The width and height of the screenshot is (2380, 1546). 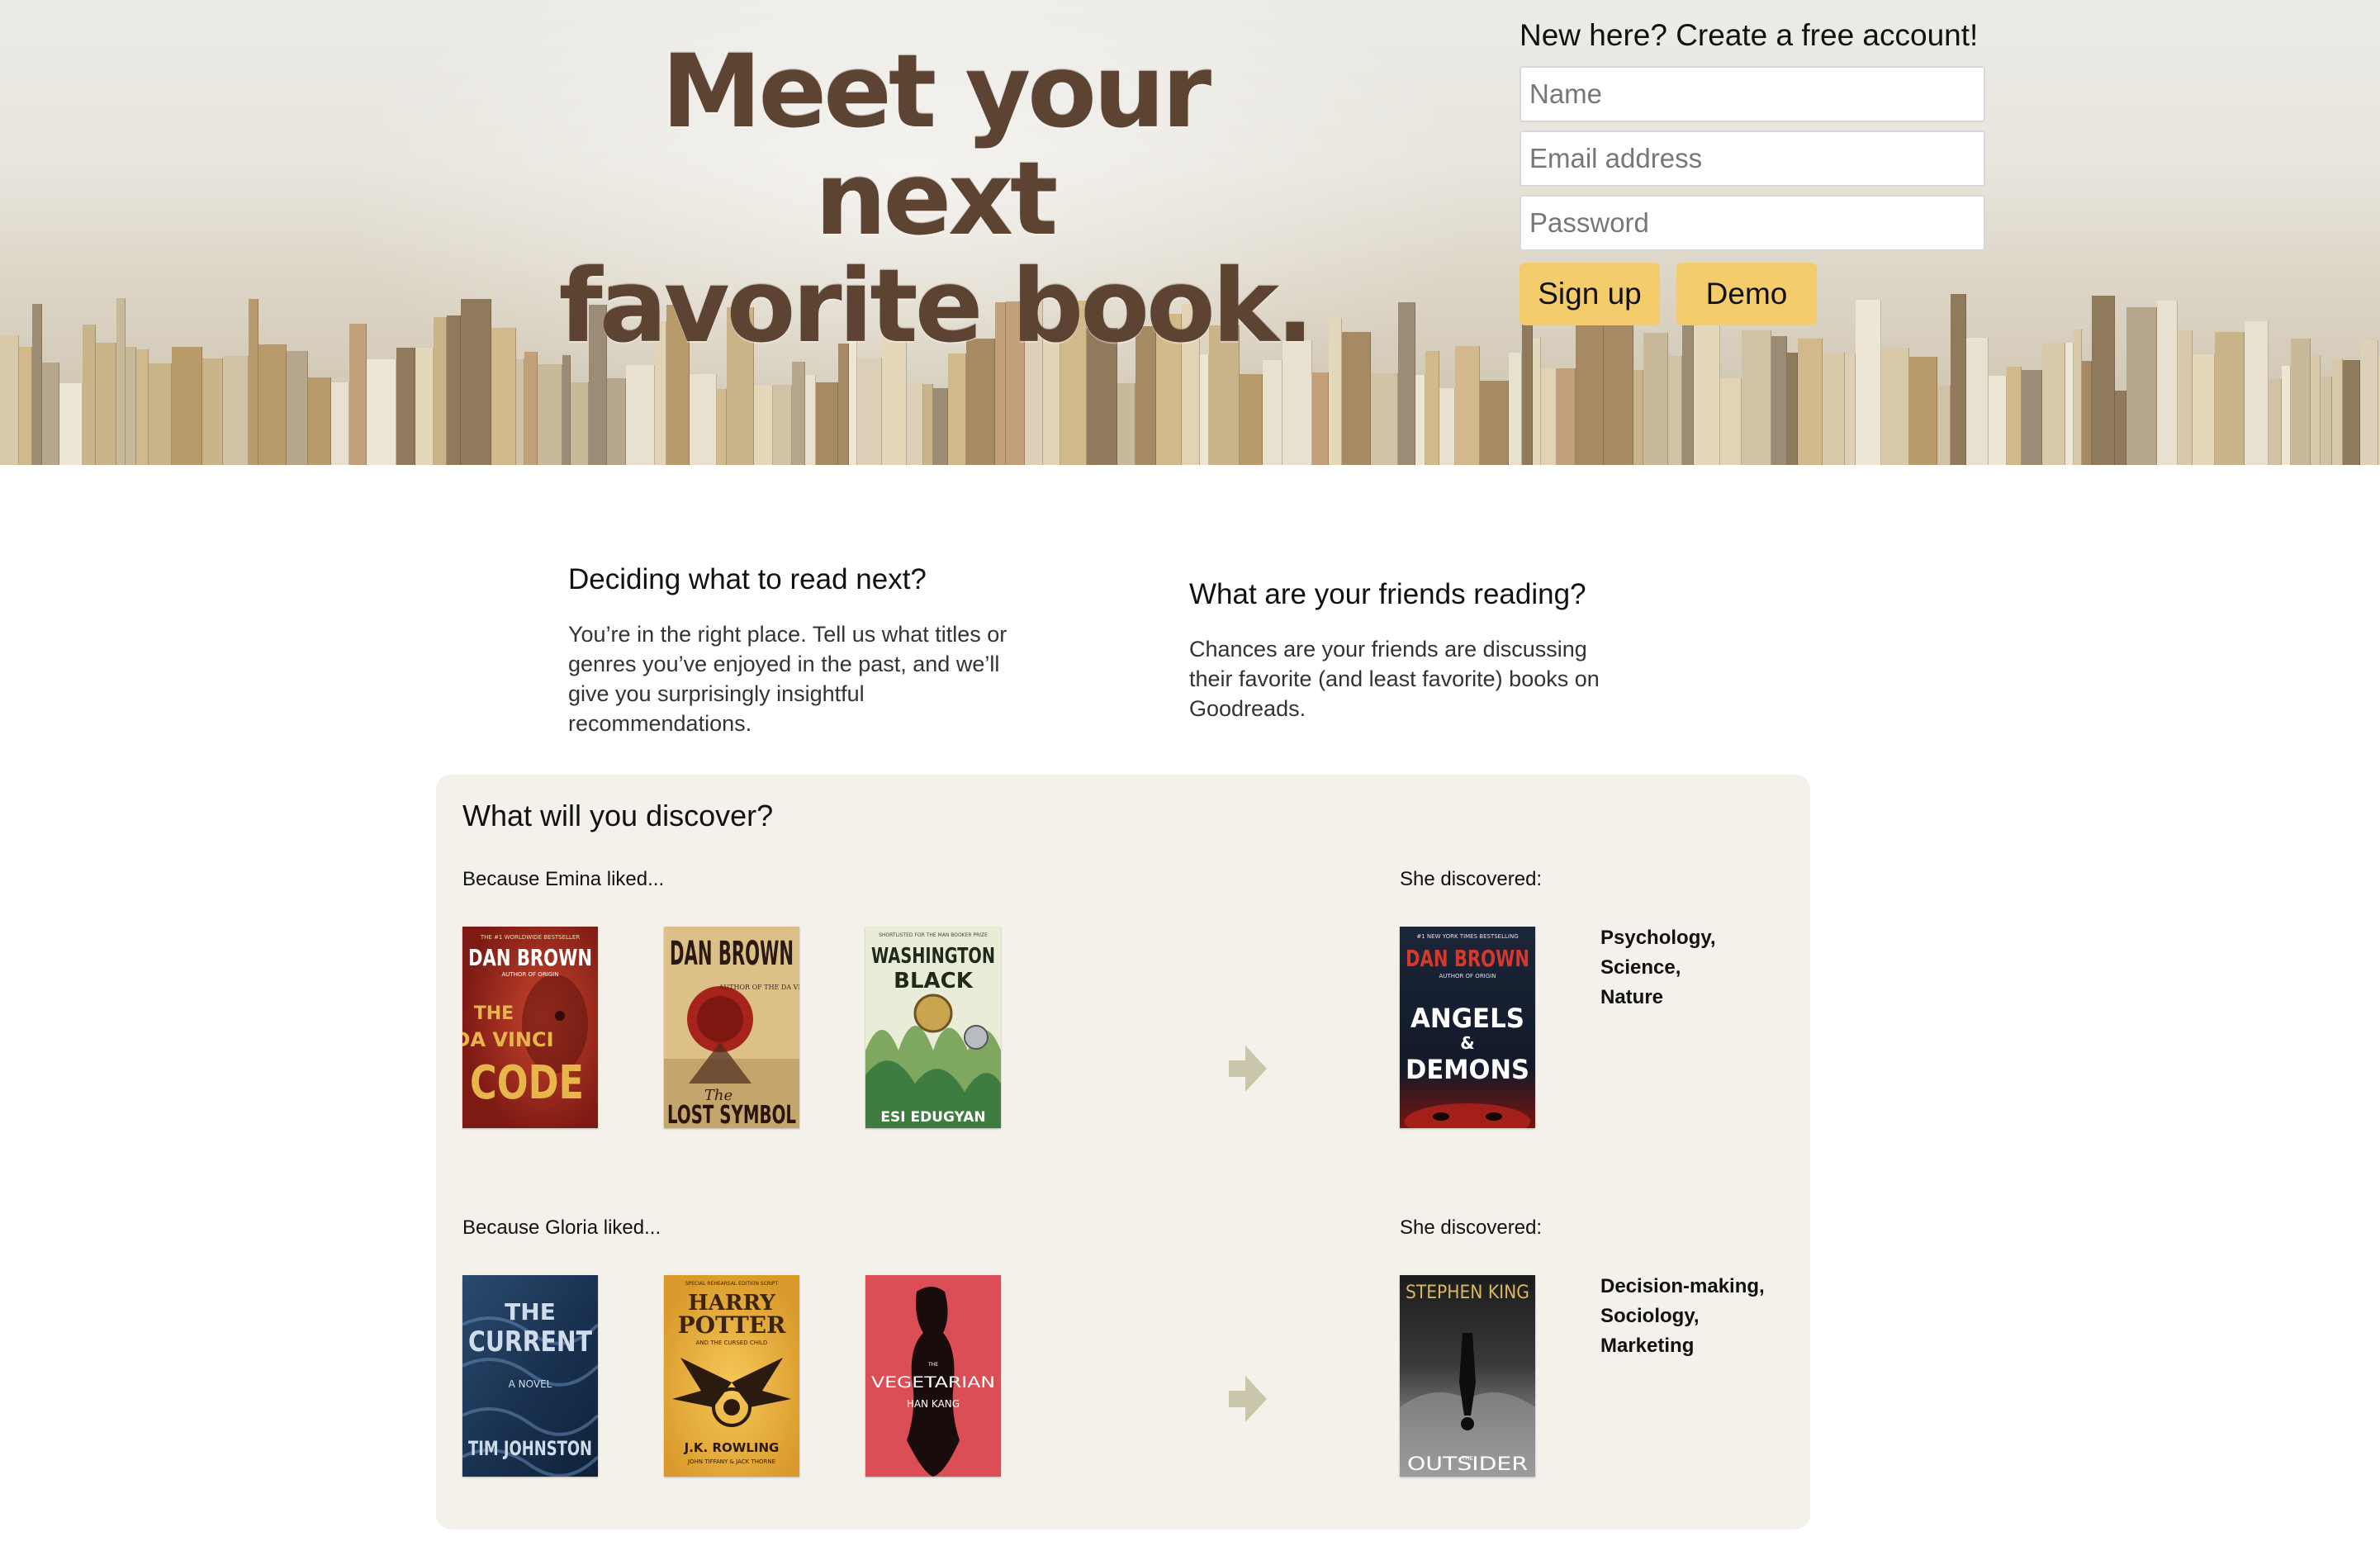 I want to click on arrow-right-icon, so click(x=1248, y=1069).